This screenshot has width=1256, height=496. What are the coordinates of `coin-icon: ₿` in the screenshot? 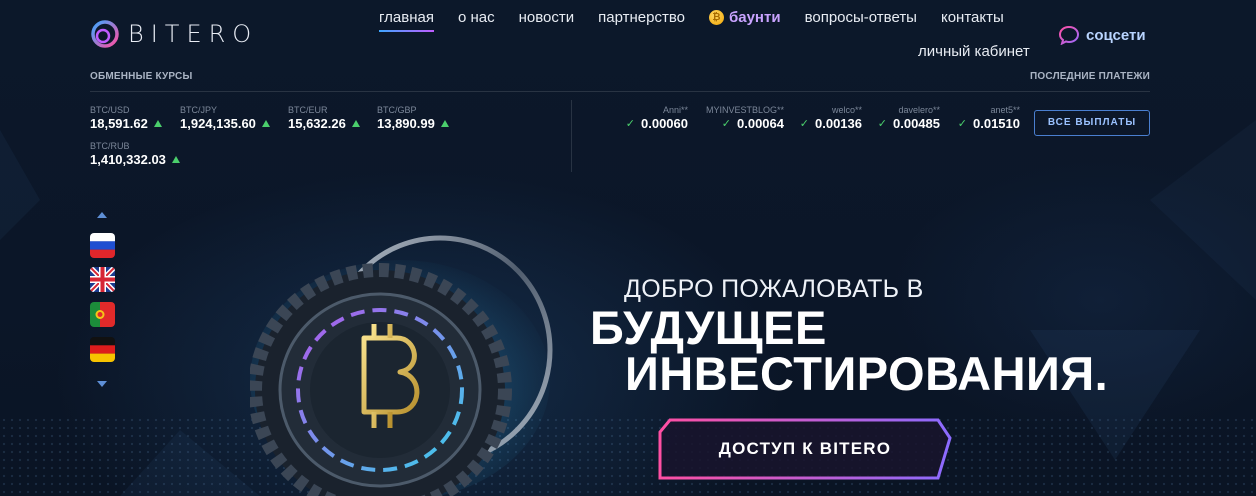 It's located at (716, 17).